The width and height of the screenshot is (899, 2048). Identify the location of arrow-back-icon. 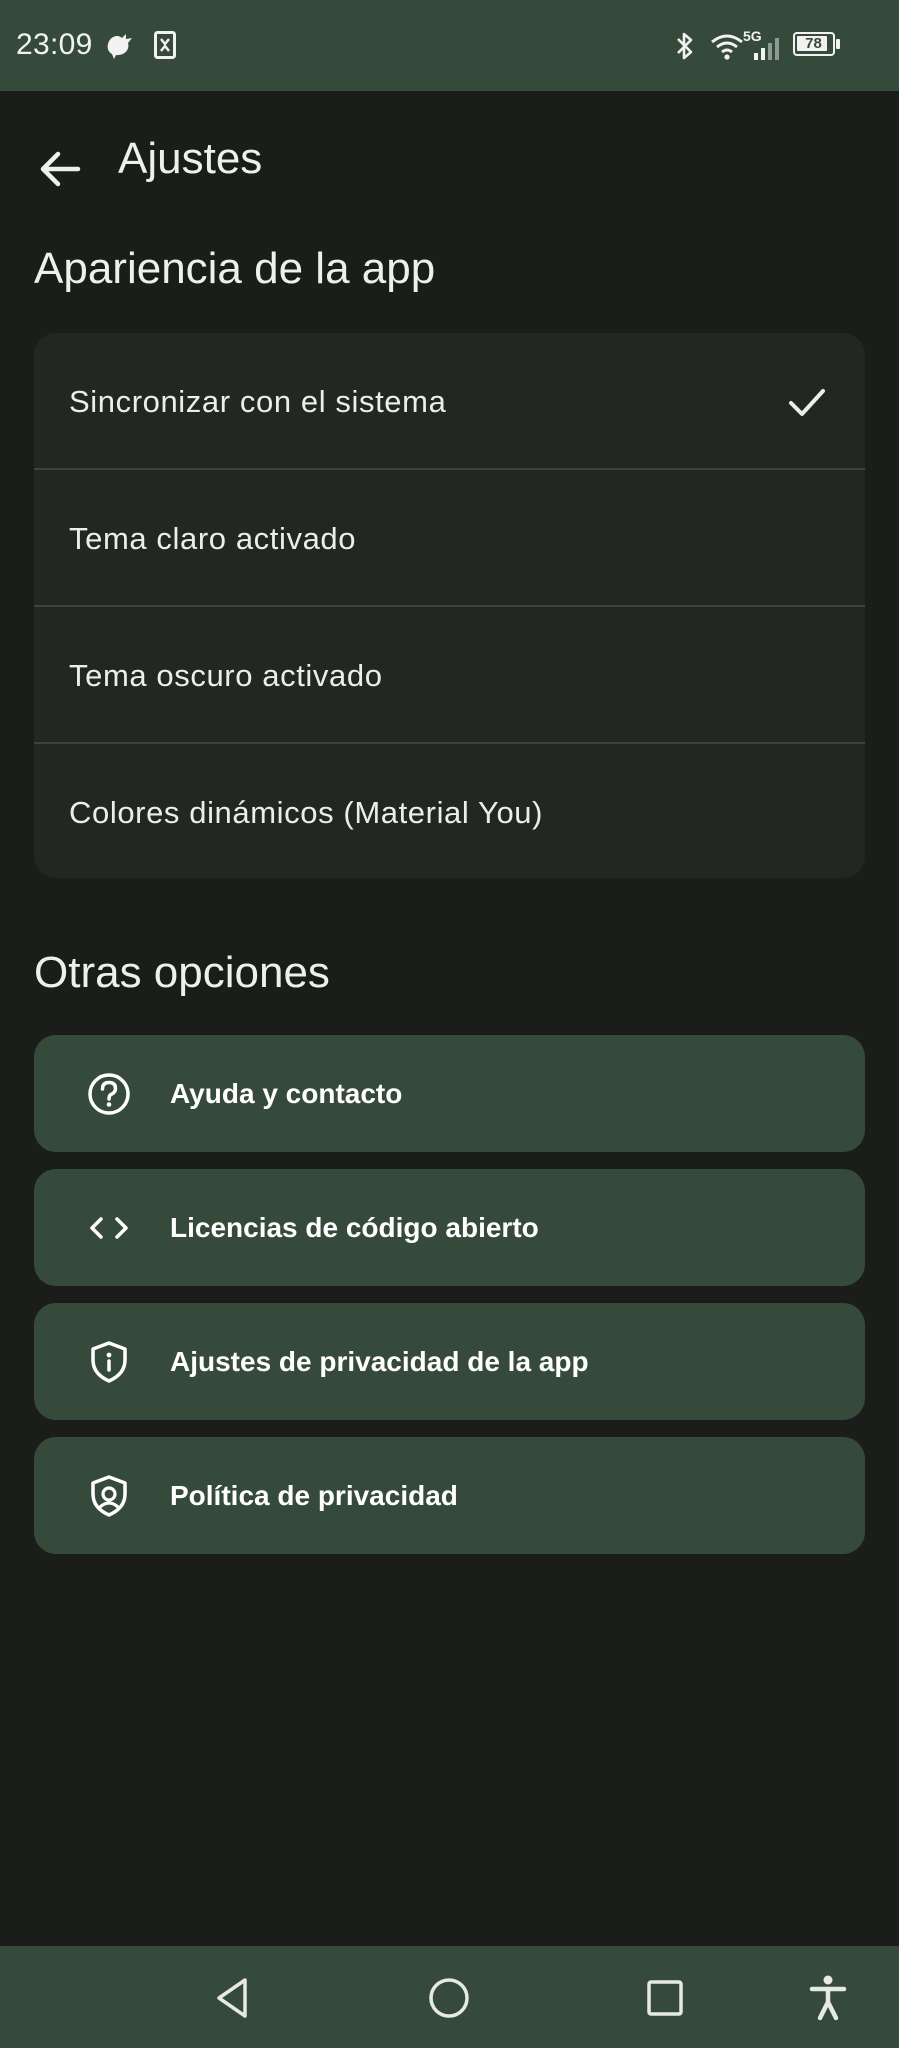
(60, 169).